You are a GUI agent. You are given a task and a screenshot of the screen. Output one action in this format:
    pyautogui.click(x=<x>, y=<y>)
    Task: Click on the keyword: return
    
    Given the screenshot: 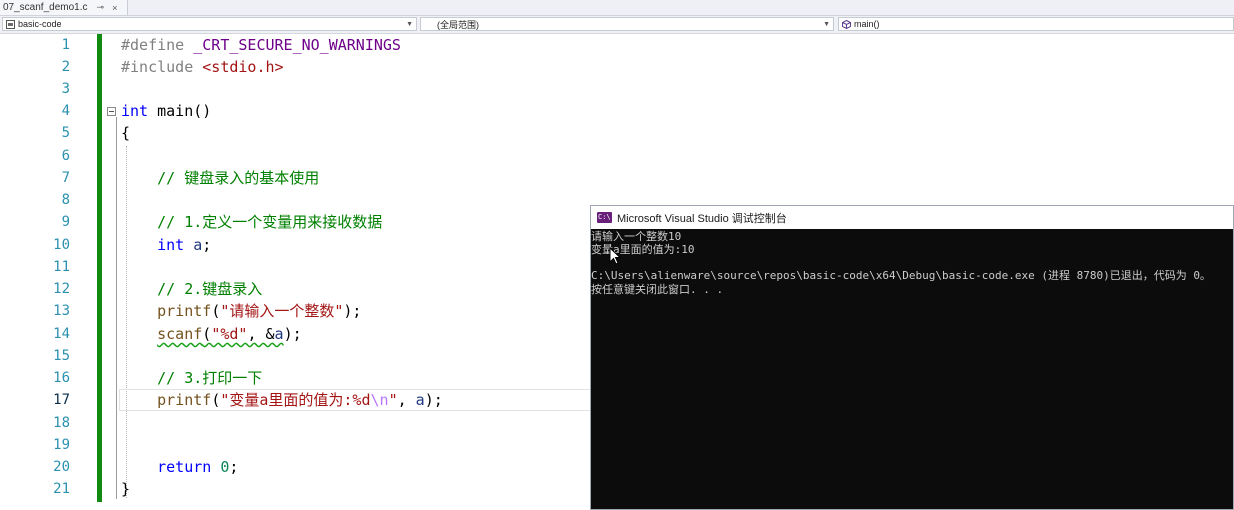 What is the action you would take?
    pyautogui.click(x=184, y=467)
    